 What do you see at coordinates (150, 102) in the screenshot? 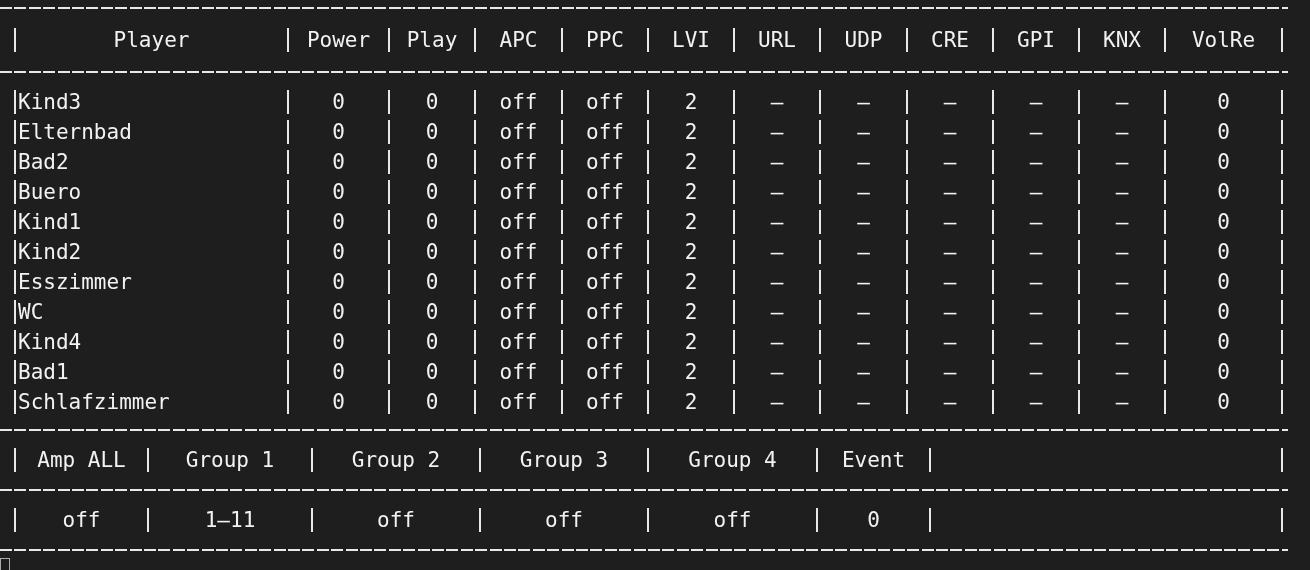
I see `table-cell: Kind3` at bounding box center [150, 102].